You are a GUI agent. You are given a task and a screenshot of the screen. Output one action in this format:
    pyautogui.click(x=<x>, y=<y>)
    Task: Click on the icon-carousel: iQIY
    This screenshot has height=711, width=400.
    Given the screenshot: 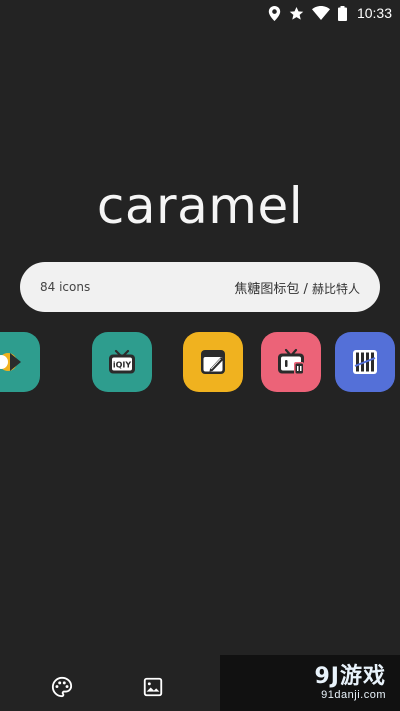 What is the action you would take?
    pyautogui.click(x=200, y=362)
    